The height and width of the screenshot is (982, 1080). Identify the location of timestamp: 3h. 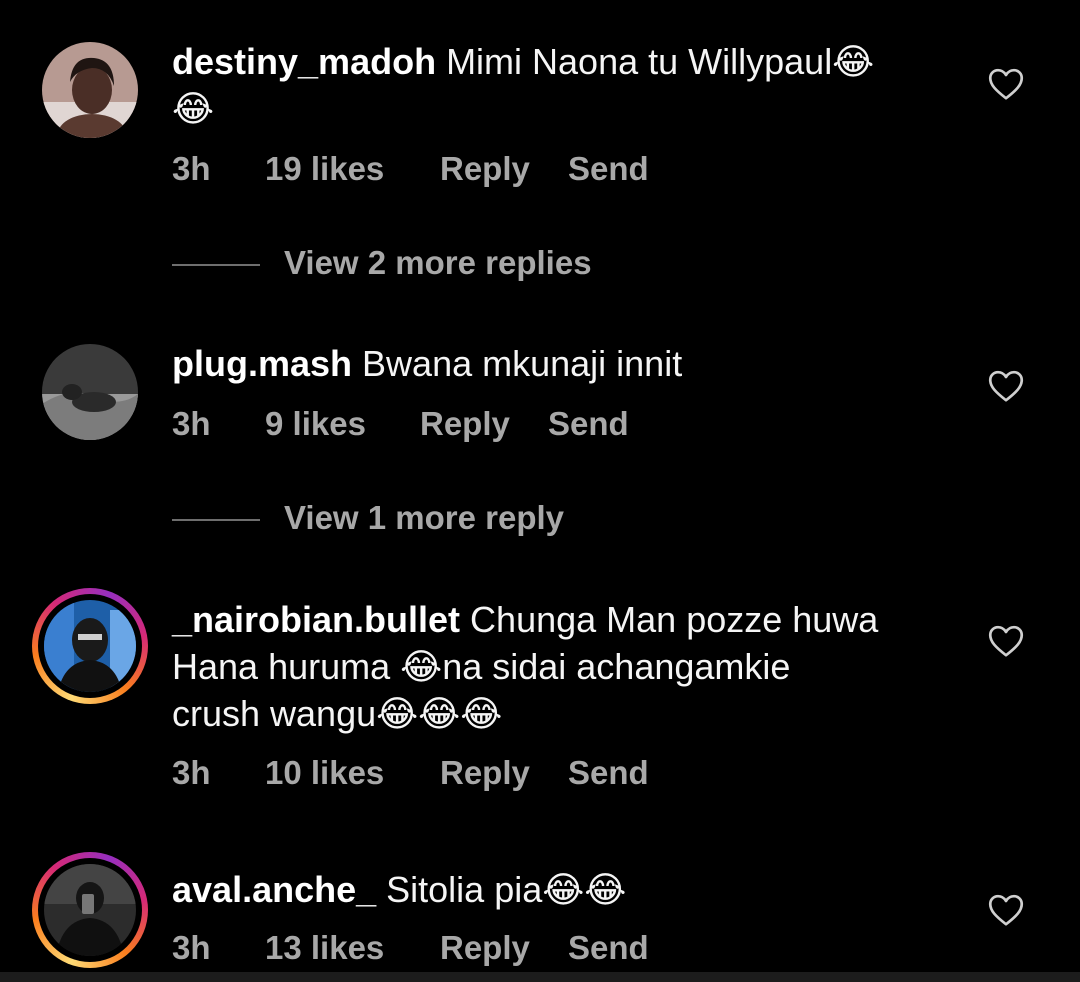
(191, 947).